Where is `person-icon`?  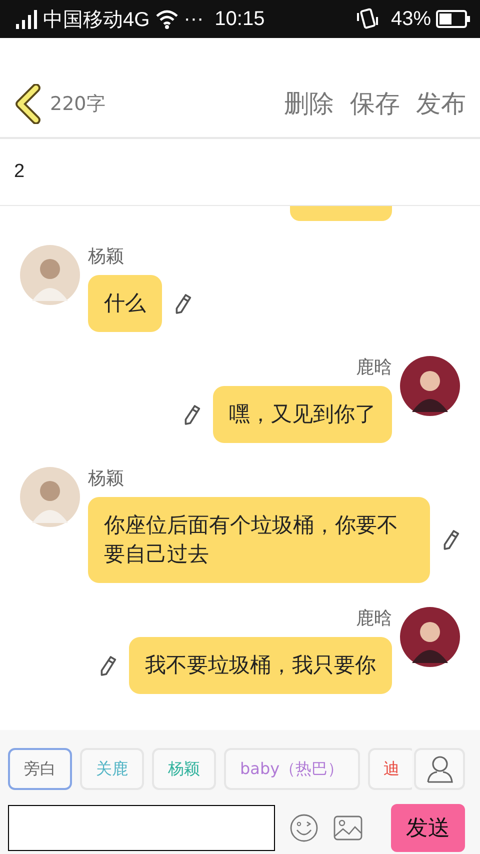 person-icon is located at coordinates (439, 769).